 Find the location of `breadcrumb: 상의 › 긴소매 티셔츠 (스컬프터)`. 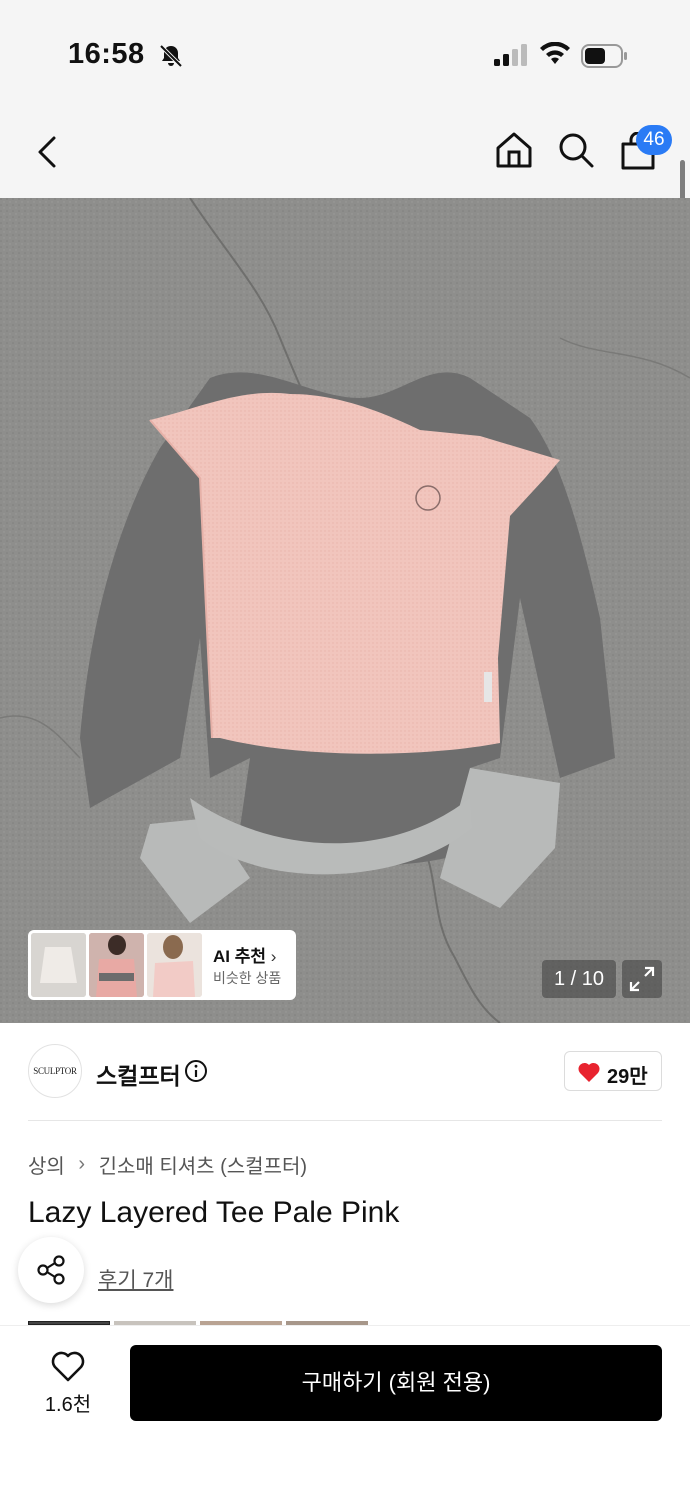

breadcrumb: 상의 › 긴소매 티셔츠 (스컬프터) is located at coordinates (167, 1164).